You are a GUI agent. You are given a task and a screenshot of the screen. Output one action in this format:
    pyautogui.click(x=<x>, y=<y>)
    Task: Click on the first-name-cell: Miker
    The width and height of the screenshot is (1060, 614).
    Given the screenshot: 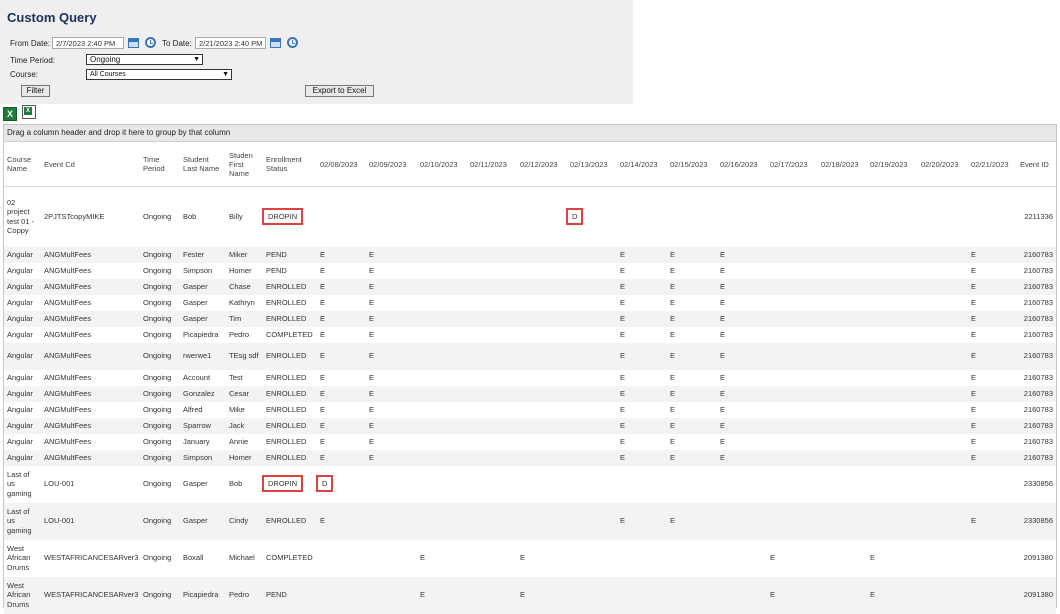 What is the action you would take?
    pyautogui.click(x=244, y=254)
    